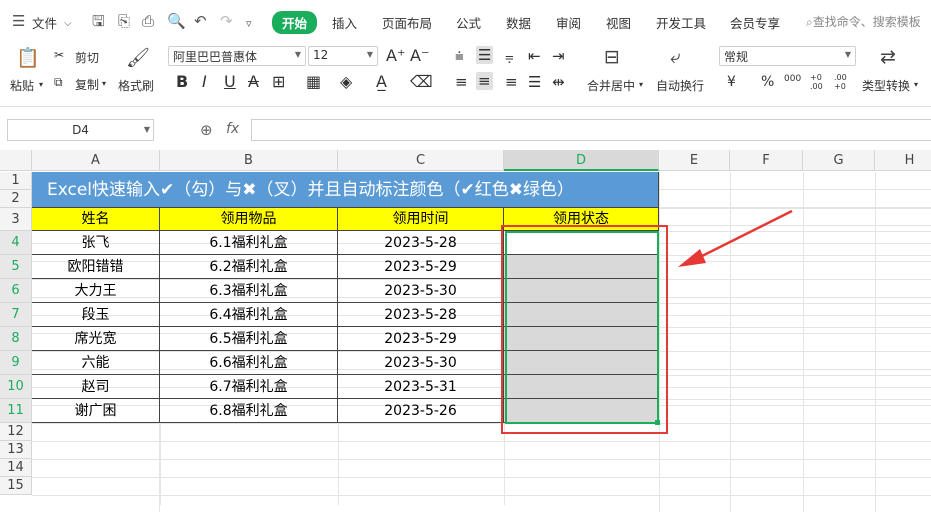 The image size is (931, 512). I want to click on indent-increase-icon: ⇥, so click(558, 56).